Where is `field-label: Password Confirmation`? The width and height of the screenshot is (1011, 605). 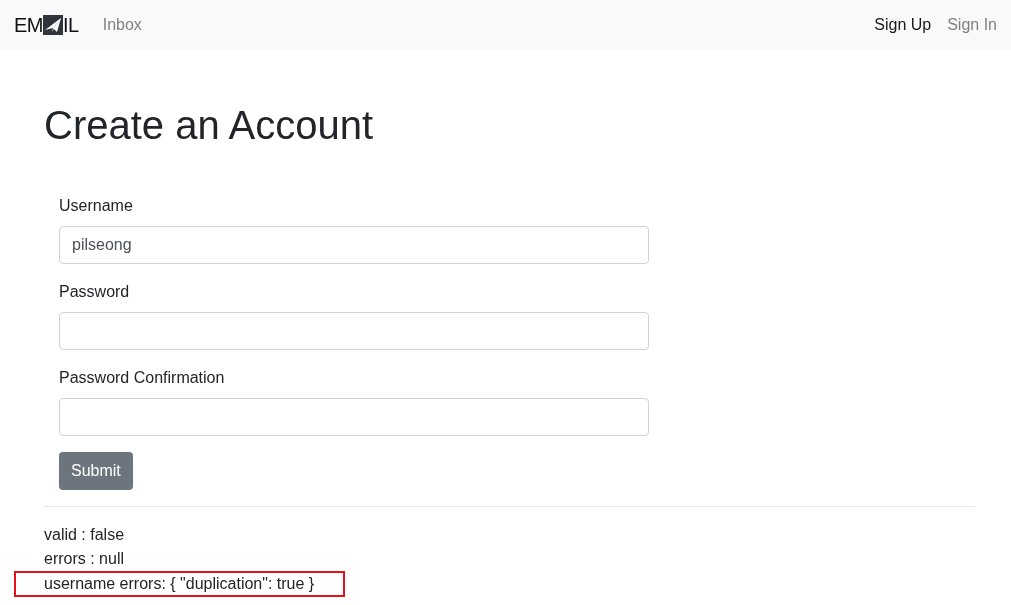
field-label: Password Confirmation is located at coordinates (142, 378).